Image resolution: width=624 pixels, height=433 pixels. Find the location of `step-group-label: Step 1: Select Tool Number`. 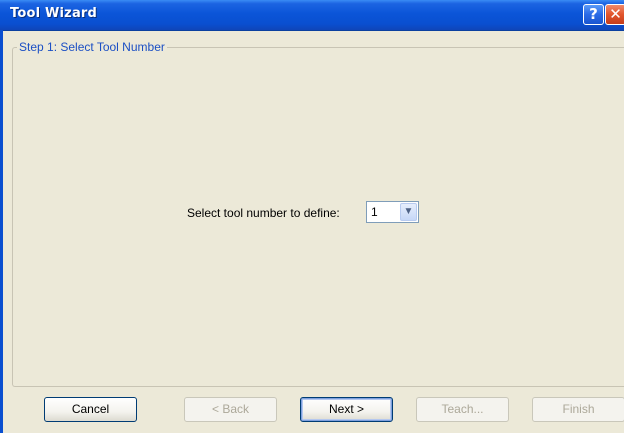

step-group-label: Step 1: Select Tool Number is located at coordinates (92, 47).